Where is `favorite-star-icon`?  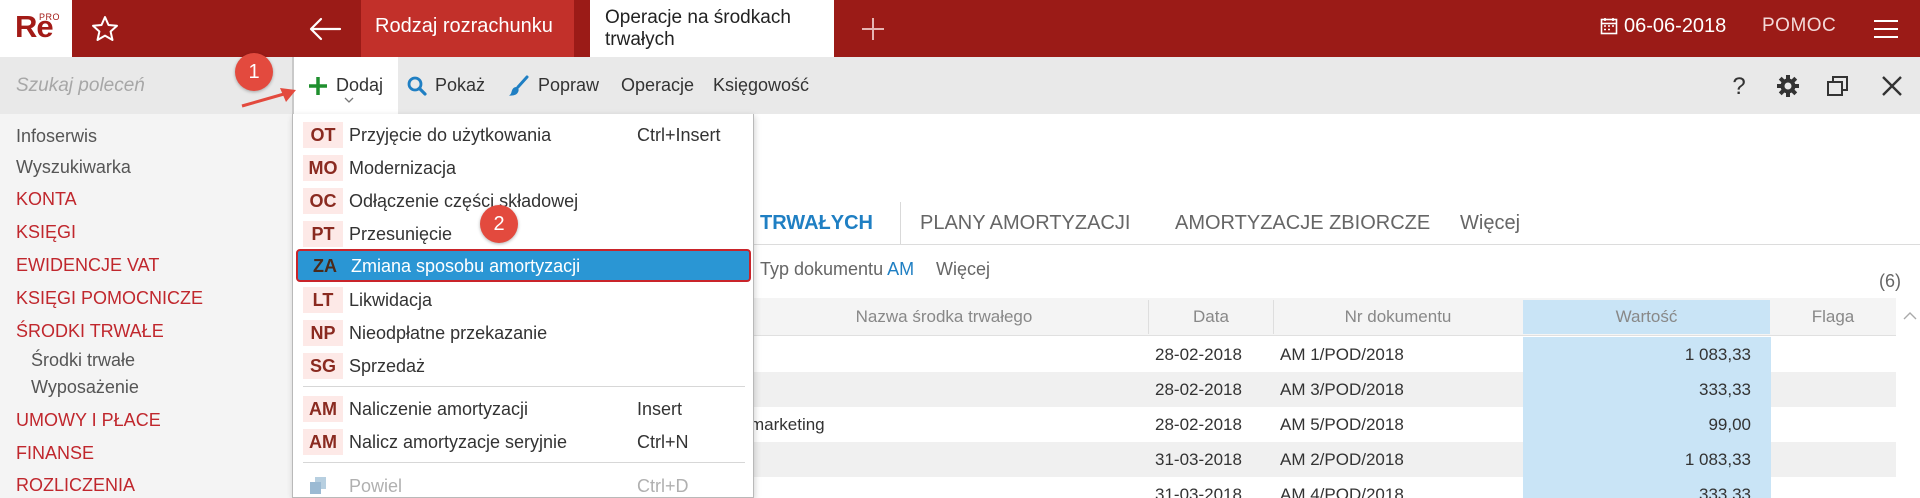 favorite-star-icon is located at coordinates (105, 29).